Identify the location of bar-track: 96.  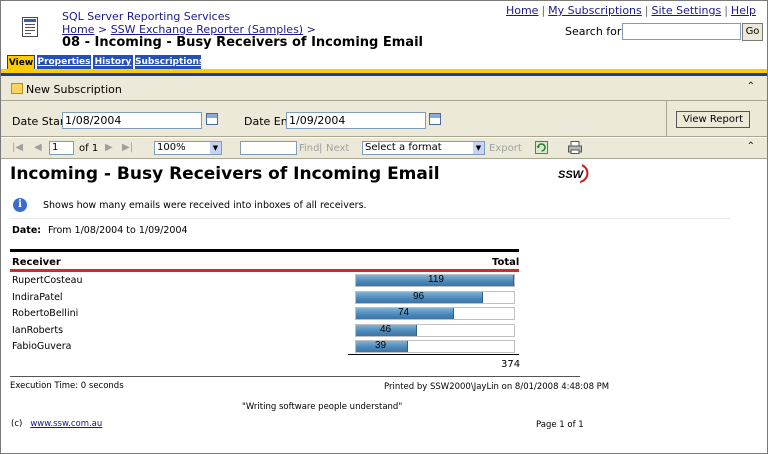
(435, 297).